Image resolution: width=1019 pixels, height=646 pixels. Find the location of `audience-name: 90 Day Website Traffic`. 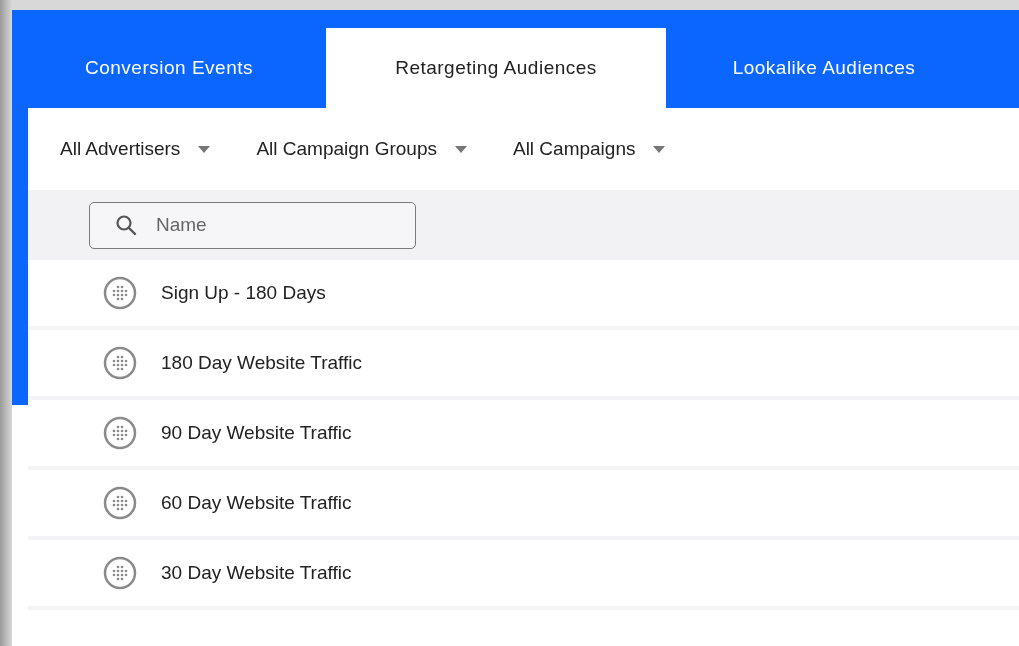

audience-name: 90 Day Website Traffic is located at coordinates (256, 433).